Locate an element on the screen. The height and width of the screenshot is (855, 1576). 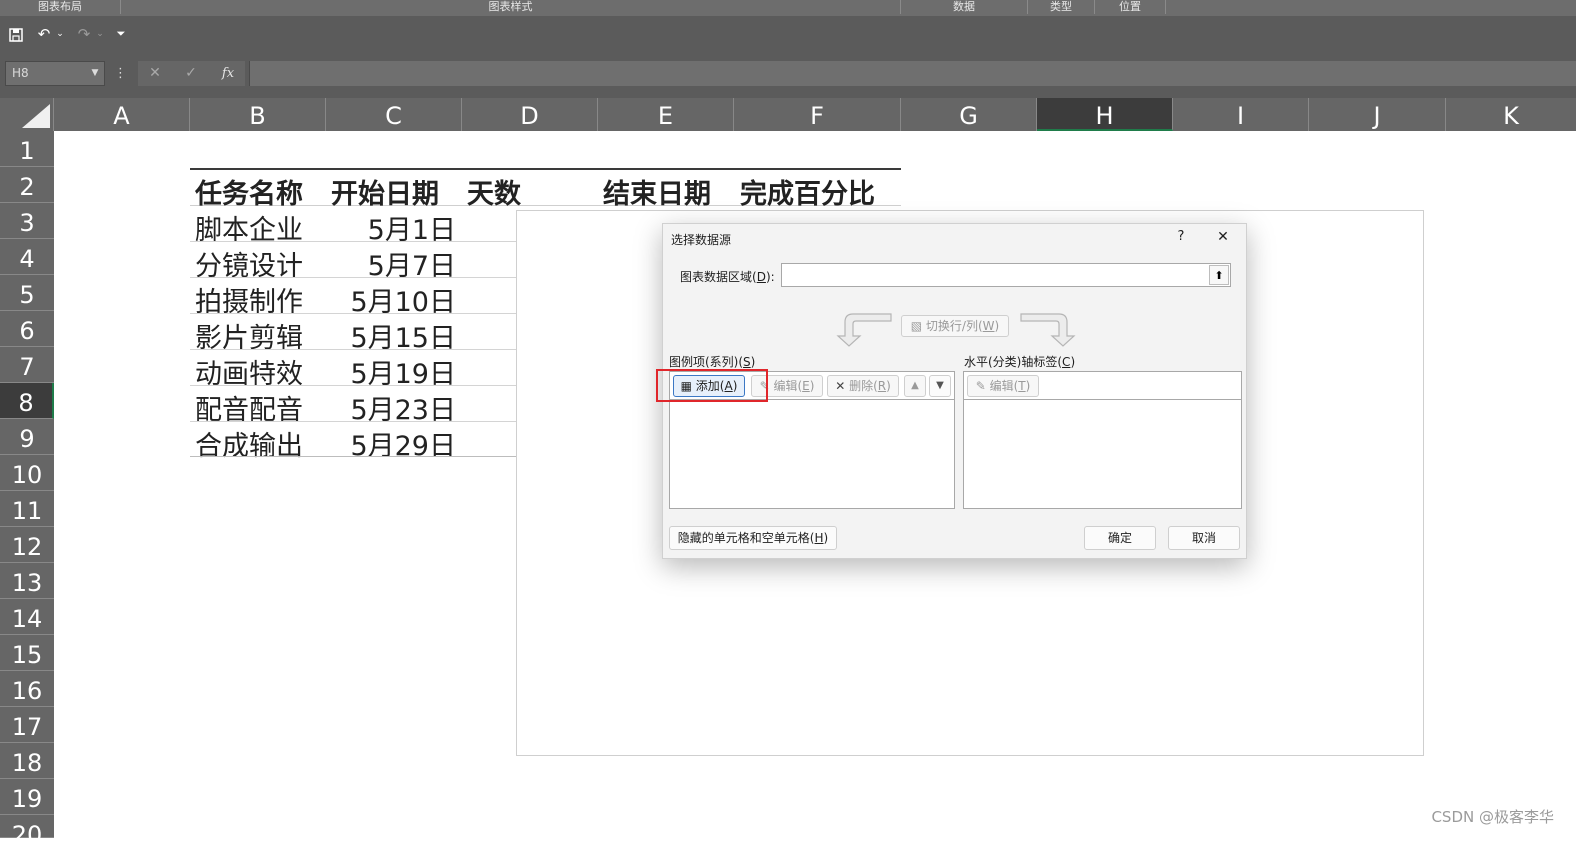
switch-row-column-button: ▧ 切换行/列(W) is located at coordinates (955, 326).